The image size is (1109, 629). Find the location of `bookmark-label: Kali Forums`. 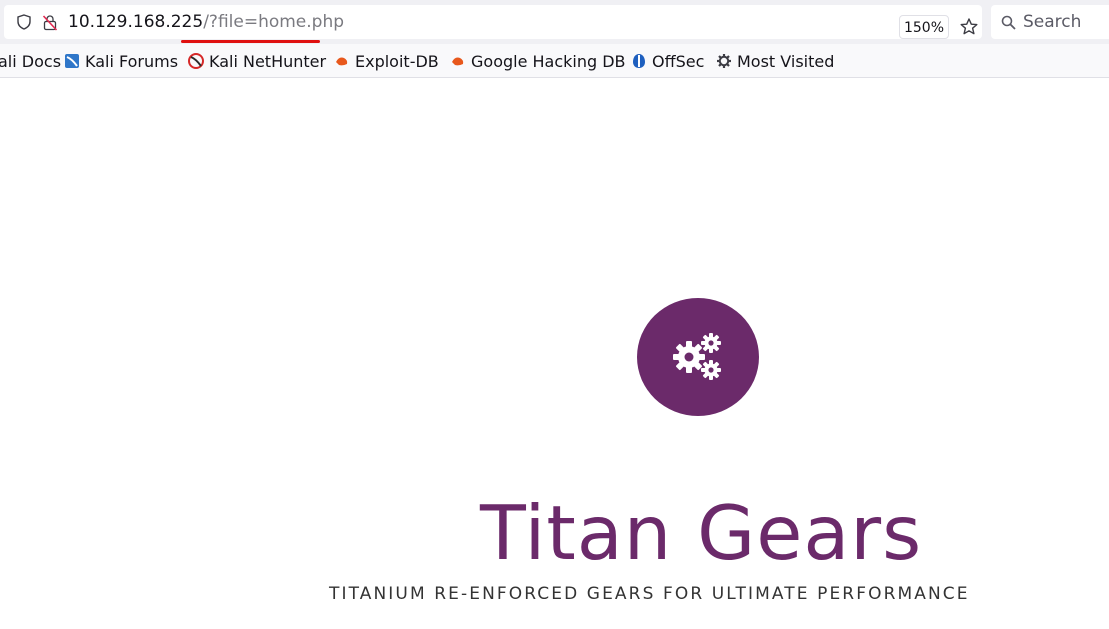

bookmark-label: Kali Forums is located at coordinates (132, 61).